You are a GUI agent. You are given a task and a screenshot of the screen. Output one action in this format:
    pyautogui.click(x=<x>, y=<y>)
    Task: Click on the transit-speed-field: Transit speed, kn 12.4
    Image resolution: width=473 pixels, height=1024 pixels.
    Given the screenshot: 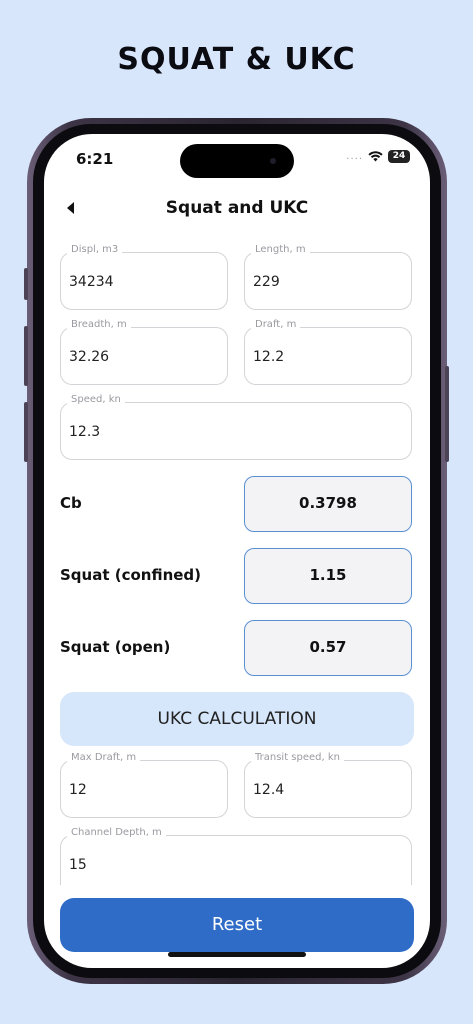 What is the action you would take?
    pyautogui.click(x=328, y=785)
    